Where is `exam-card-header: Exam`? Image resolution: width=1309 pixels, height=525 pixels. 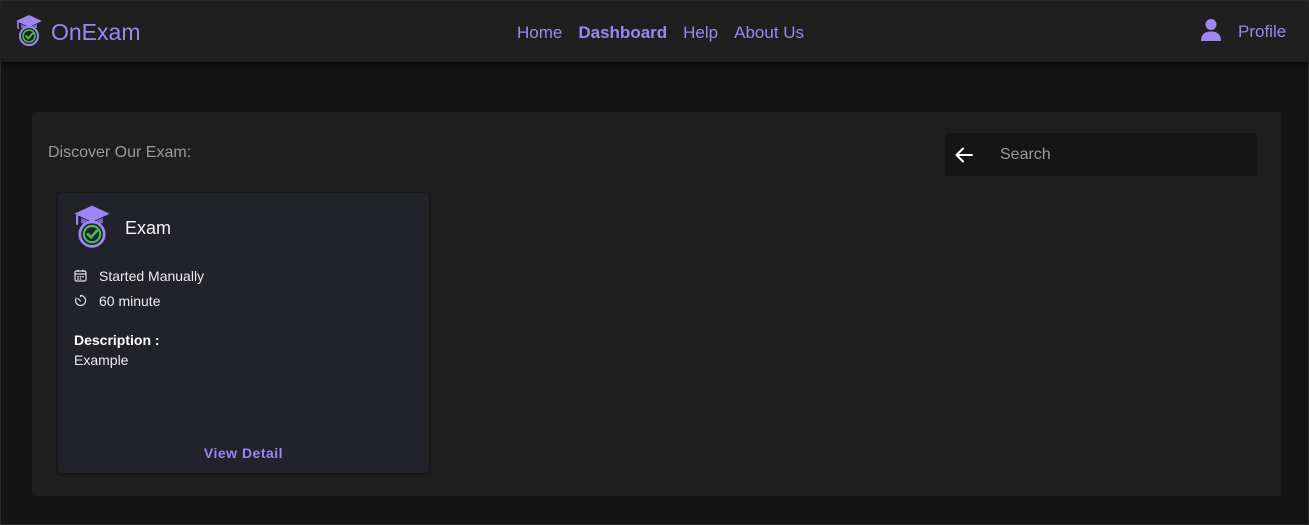
exam-card-header: Exam is located at coordinates (122, 228).